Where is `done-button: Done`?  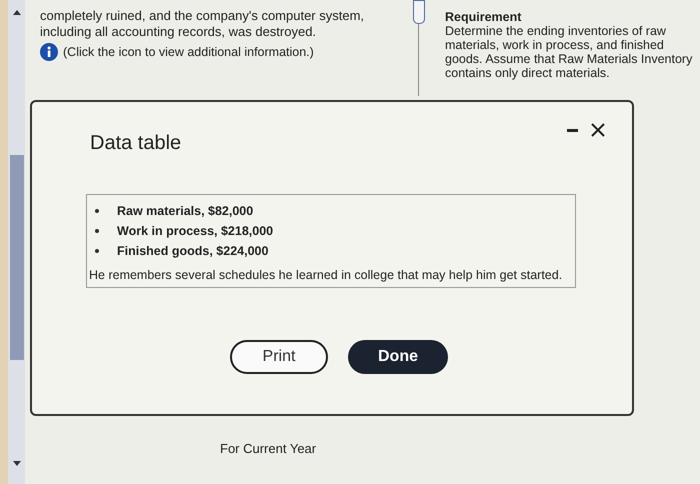
done-button: Done is located at coordinates (398, 357).